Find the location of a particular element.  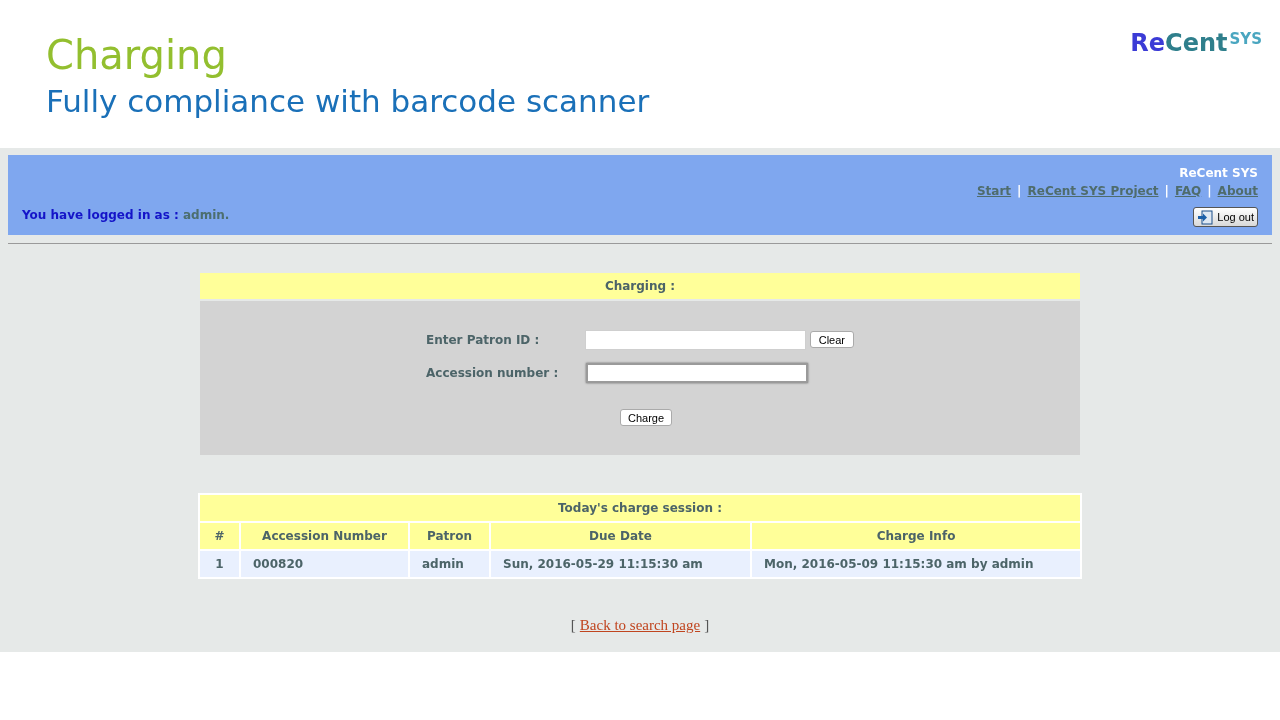

site-name: ReCent SYS is located at coordinates (1218, 173).